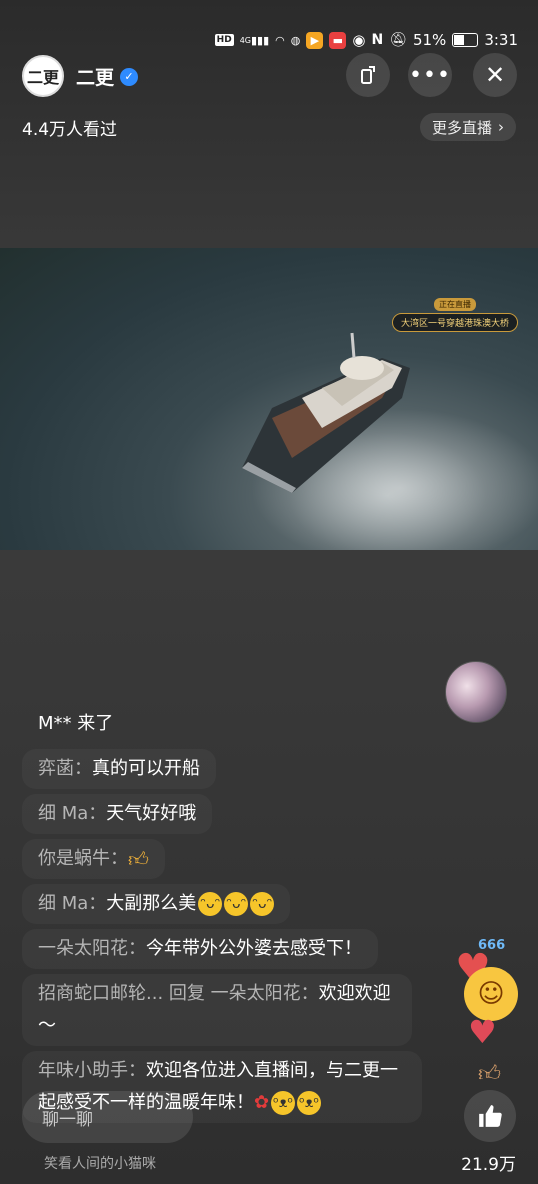 The width and height of the screenshot is (538, 1184). I want to click on app-notification-icon-2: ▬, so click(338, 40).